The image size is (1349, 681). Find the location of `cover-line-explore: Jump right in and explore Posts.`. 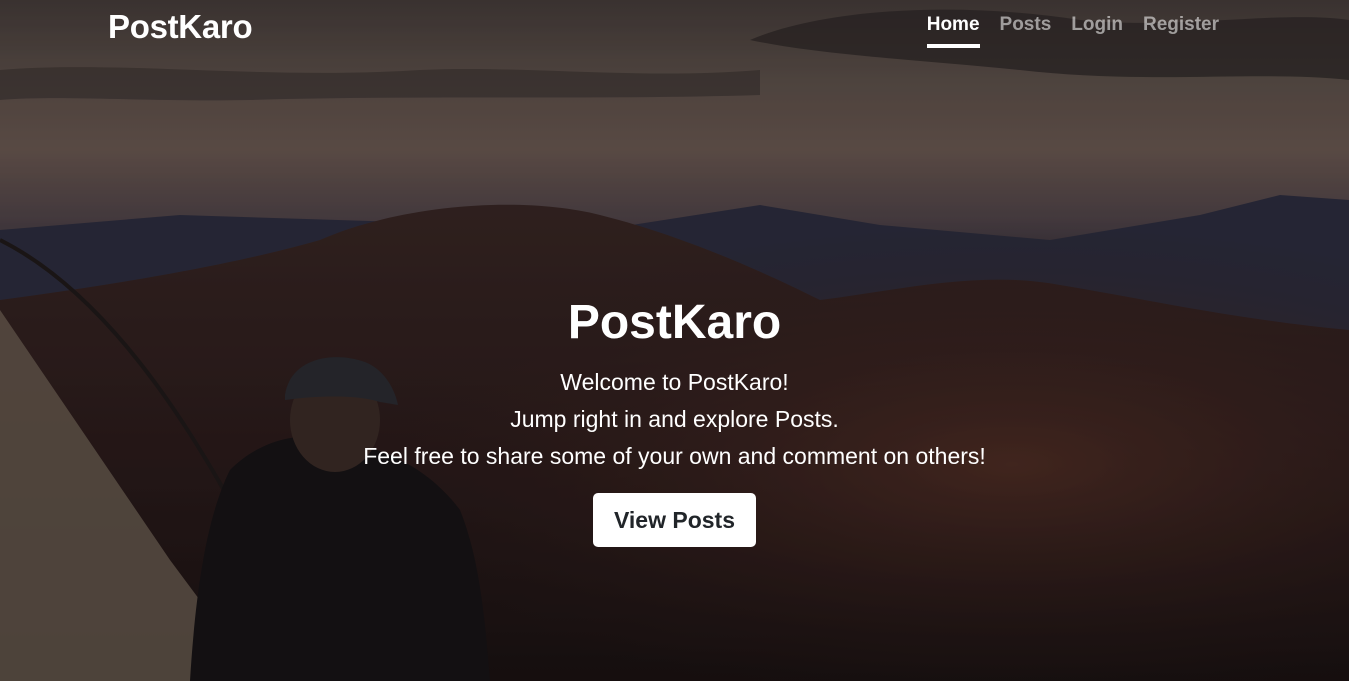

cover-line-explore: Jump right in and explore Posts. is located at coordinates (674, 419).